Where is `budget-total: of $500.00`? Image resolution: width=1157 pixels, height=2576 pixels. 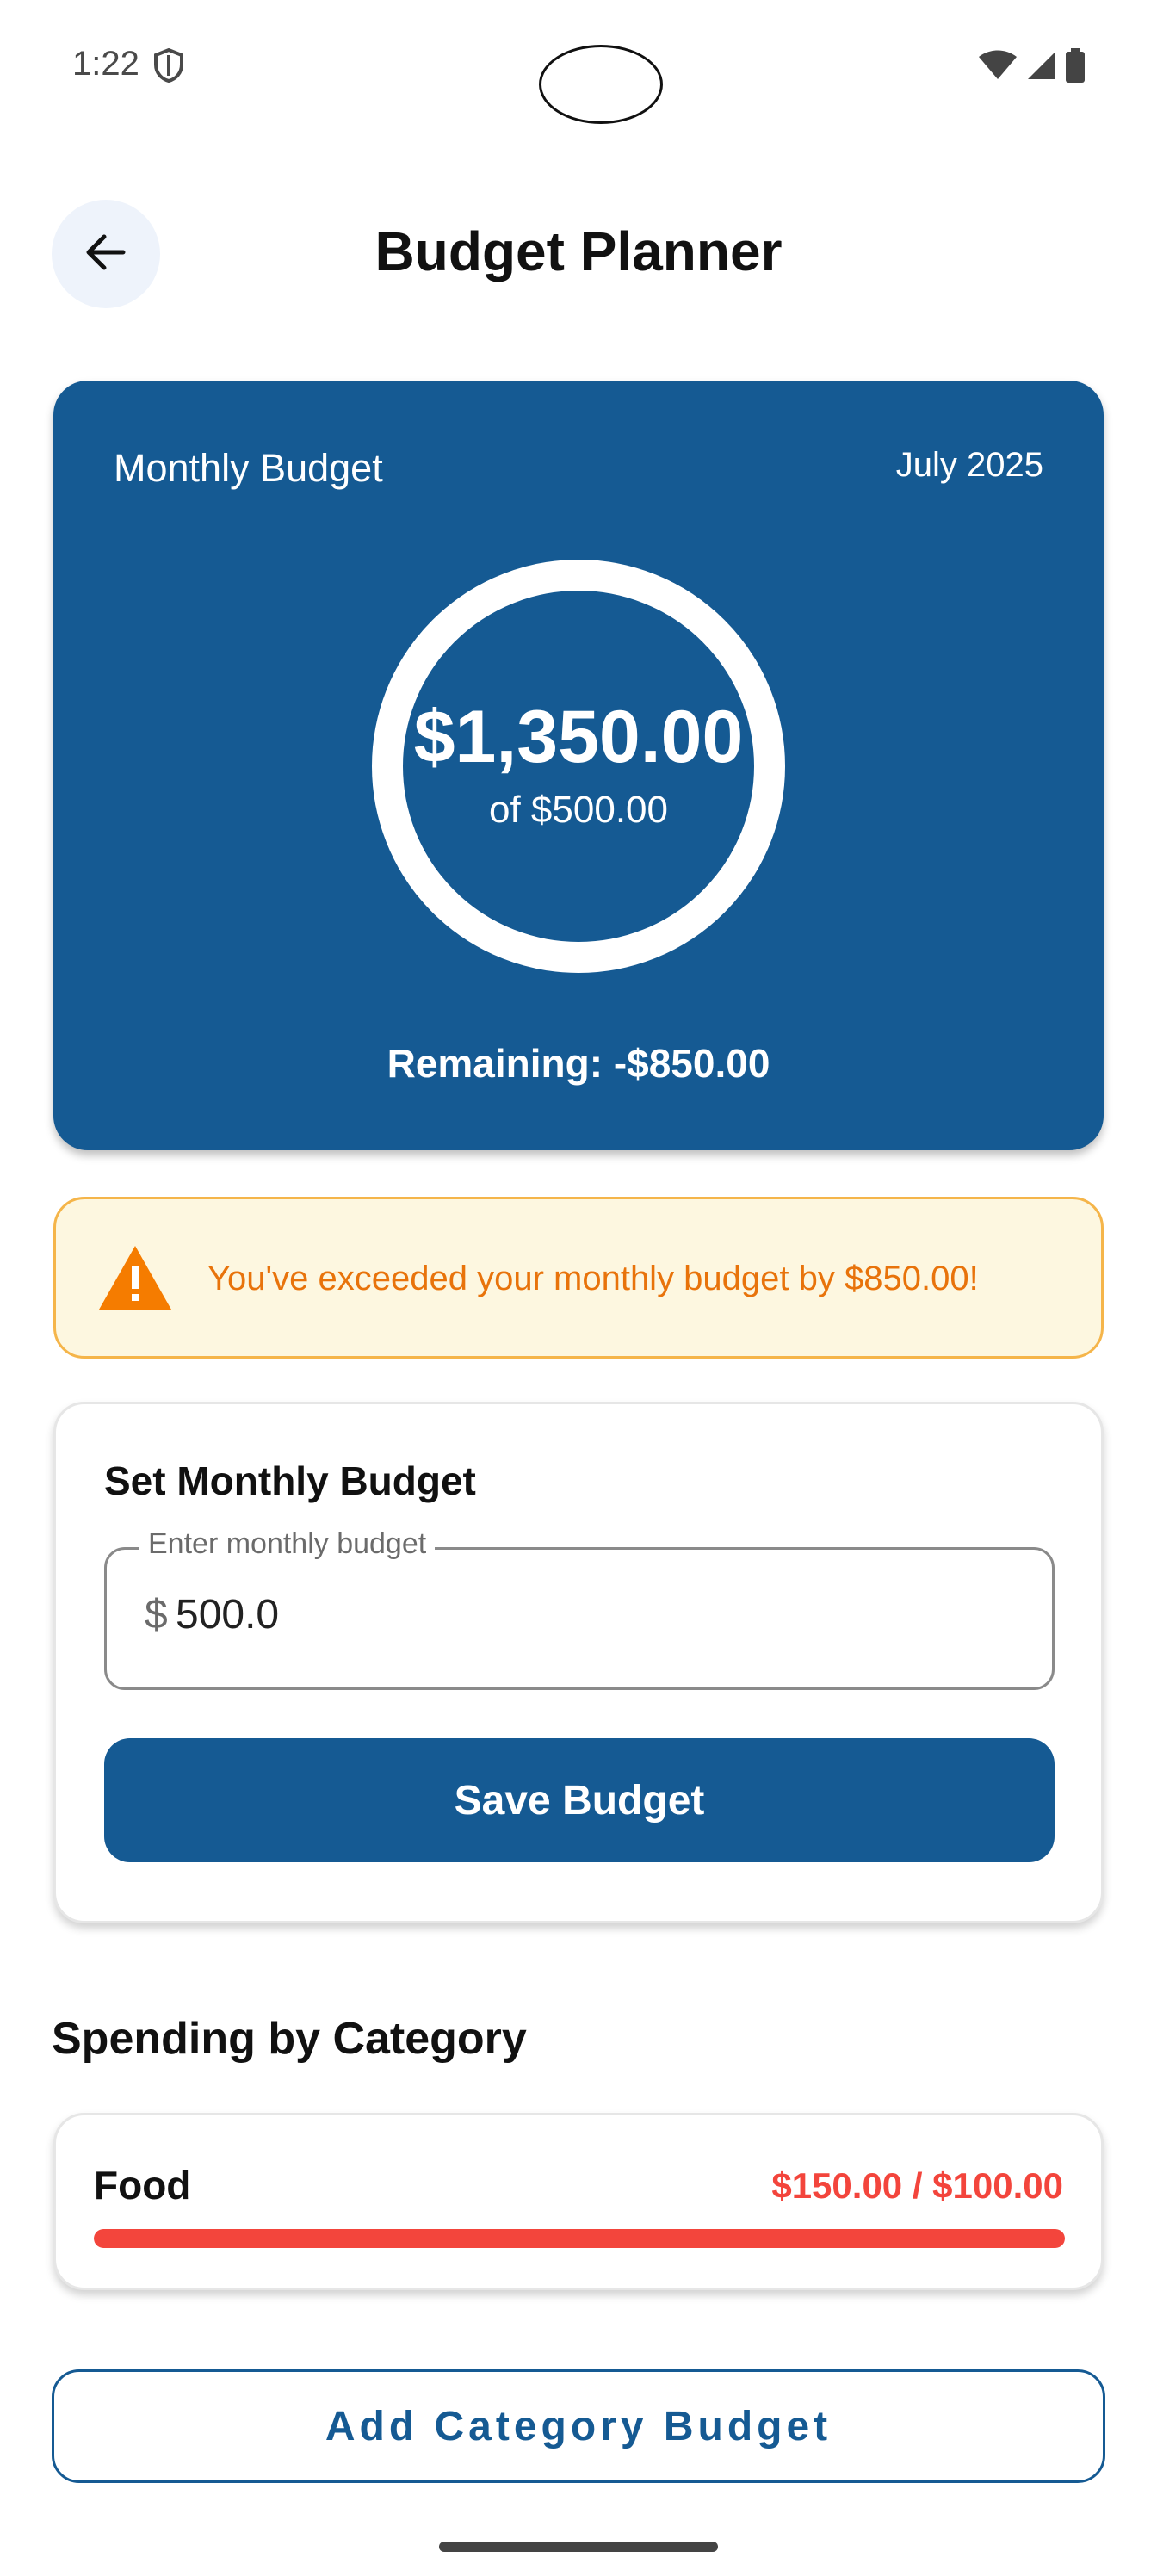
budget-total: of $500.00 is located at coordinates (579, 810).